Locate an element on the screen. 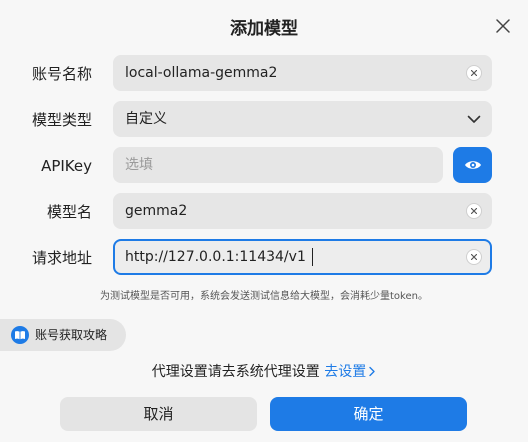 Image resolution: width=528 pixels, height=442 pixels. model-name-label: 模型名 is located at coordinates (69, 212).